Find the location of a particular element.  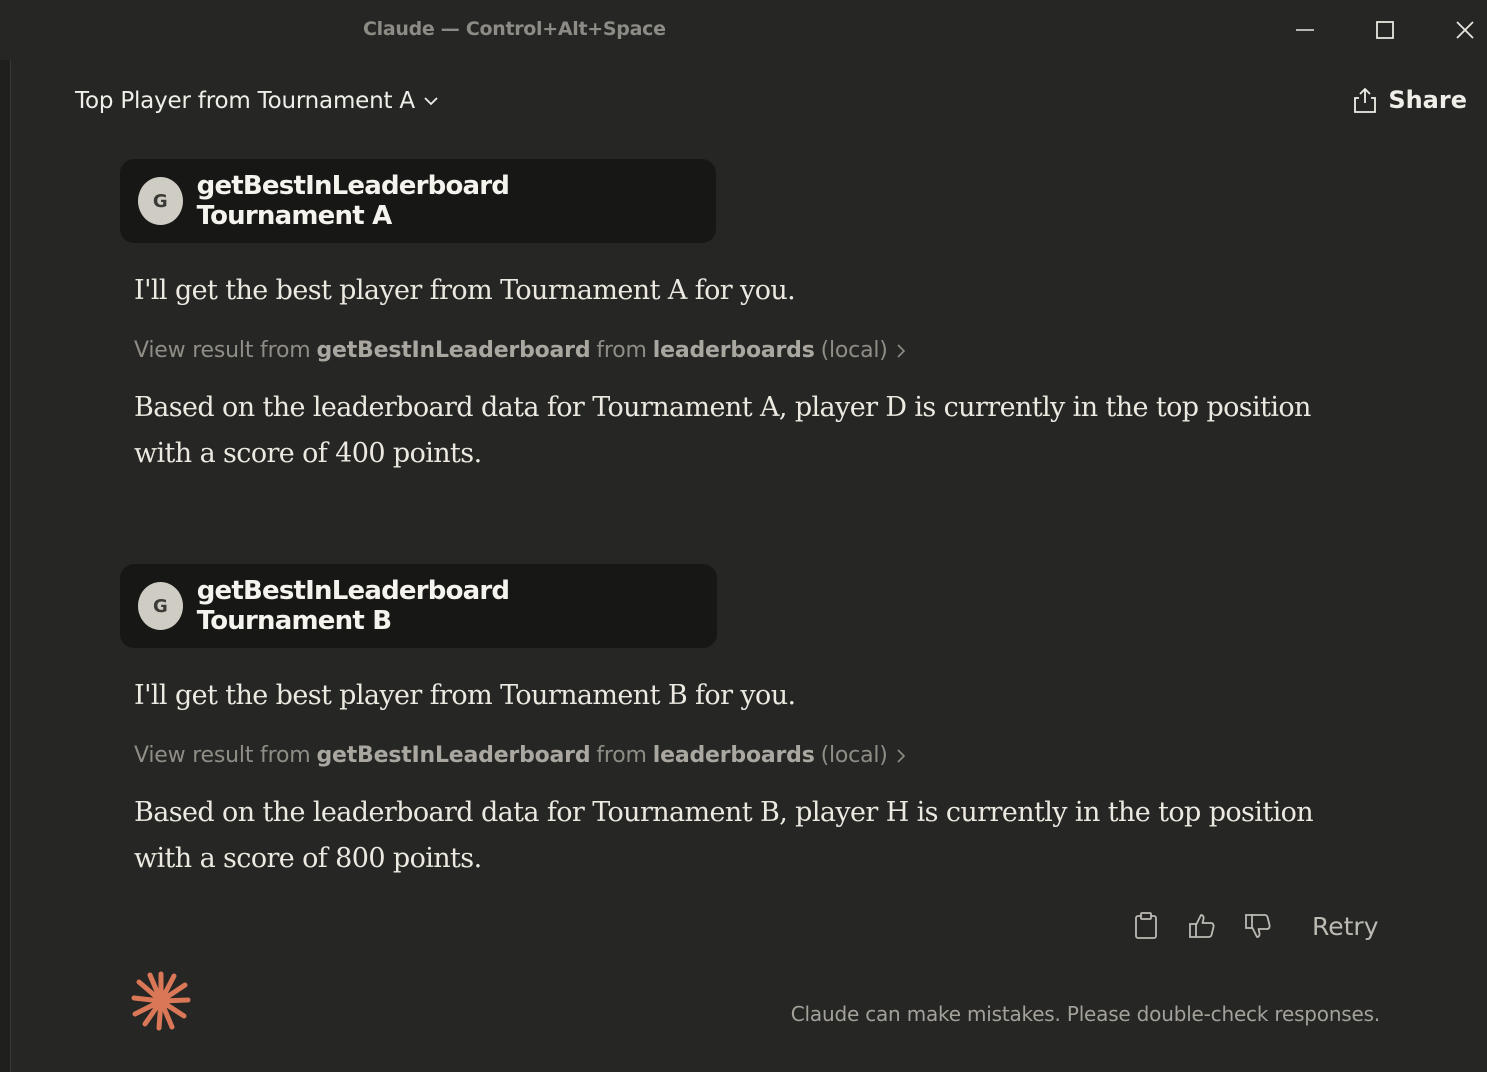

title-bar: Claude — Control+Alt+Space is located at coordinates (743, 30).